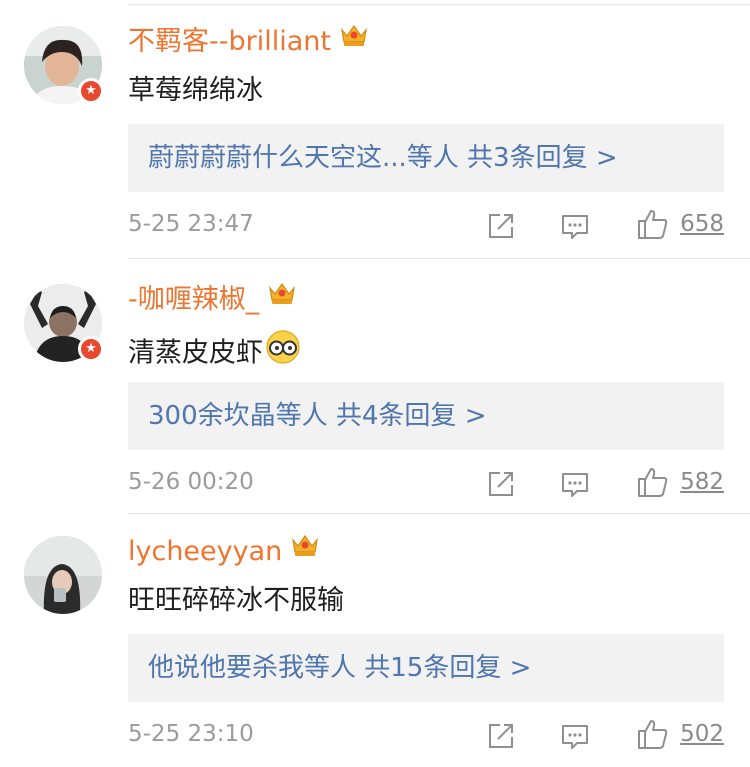 The image size is (750, 767). What do you see at coordinates (439, 4) in the screenshot?
I see `top-divider` at bounding box center [439, 4].